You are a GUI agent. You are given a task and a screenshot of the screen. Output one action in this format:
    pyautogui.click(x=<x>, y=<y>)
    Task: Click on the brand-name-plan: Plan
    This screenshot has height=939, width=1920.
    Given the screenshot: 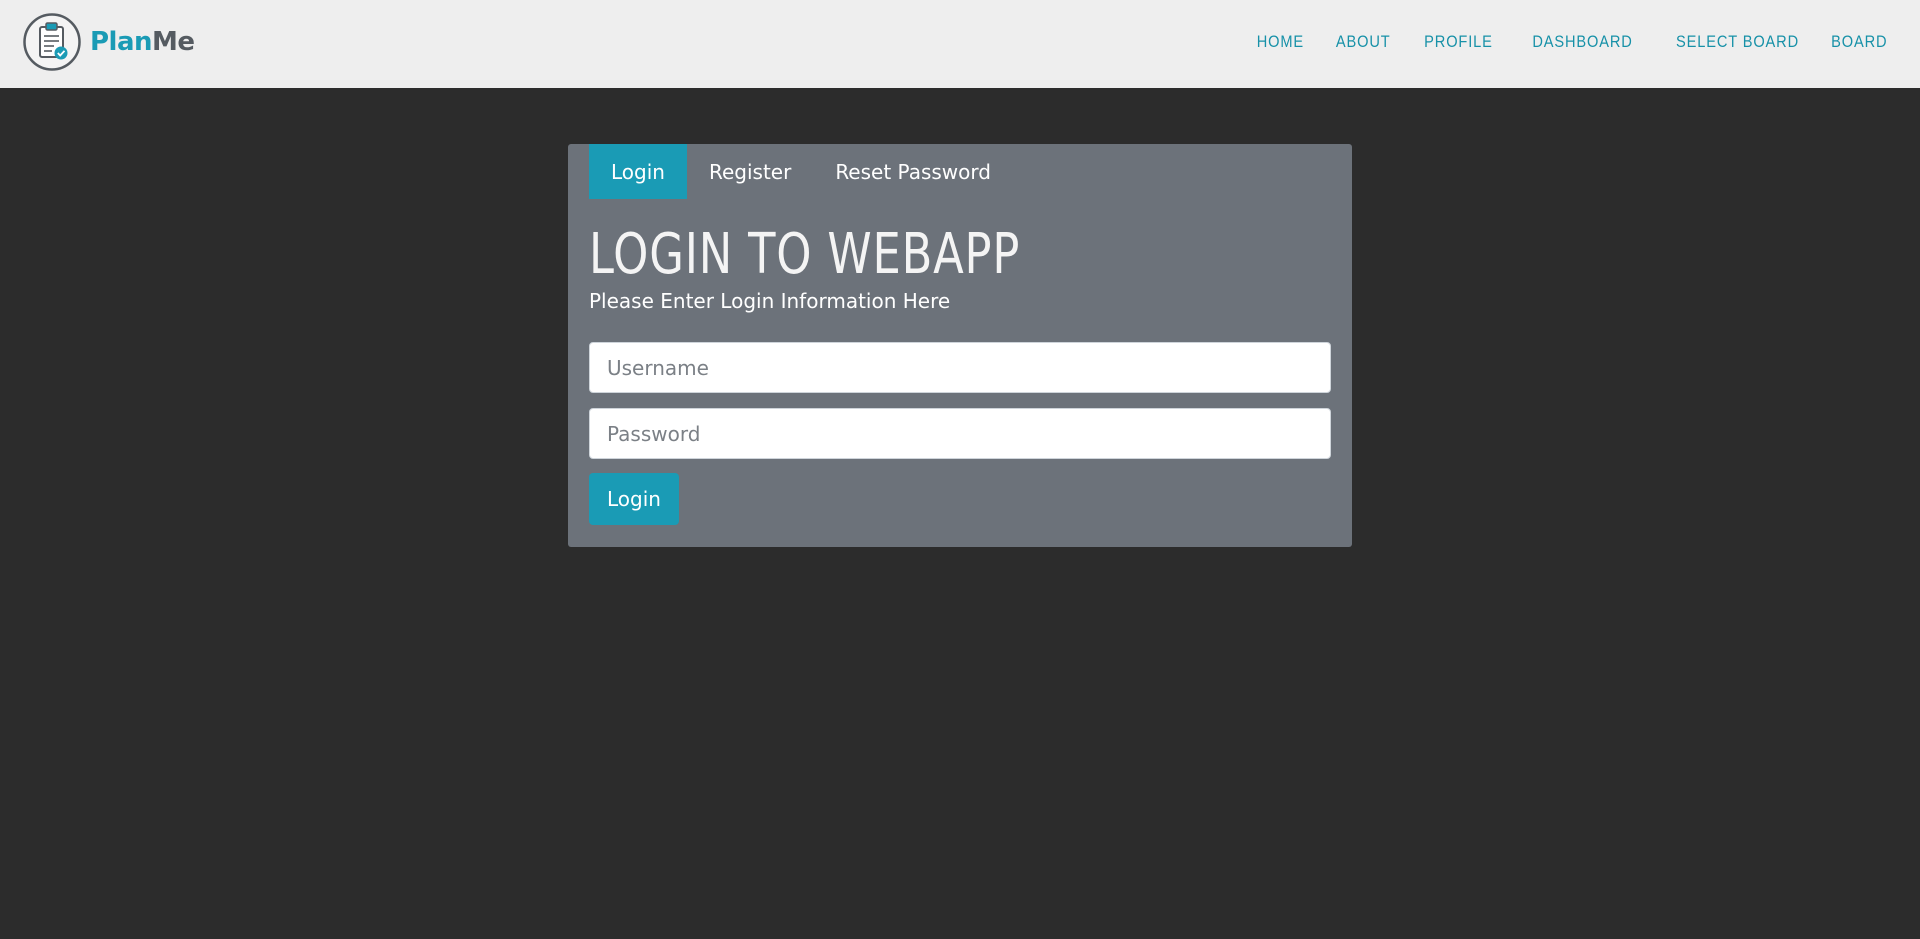 What is the action you would take?
    pyautogui.click(x=121, y=42)
    